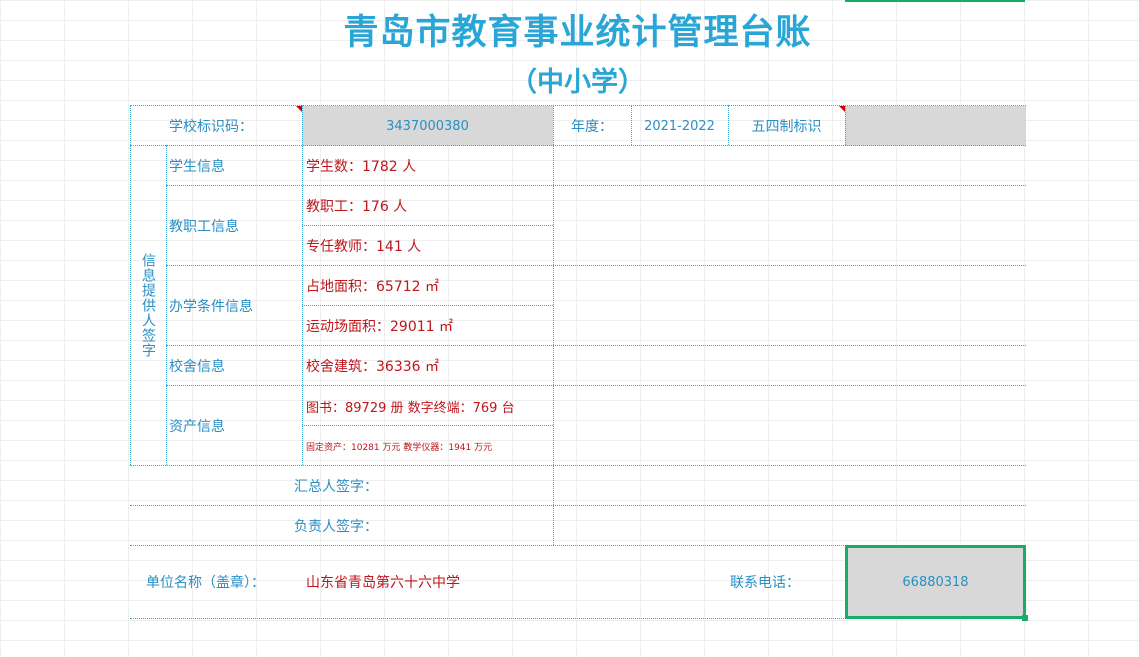 Image resolution: width=1139 pixels, height=657 pixels. What do you see at coordinates (211, 307) in the screenshot?
I see `facility-info-label: 办学条件信息` at bounding box center [211, 307].